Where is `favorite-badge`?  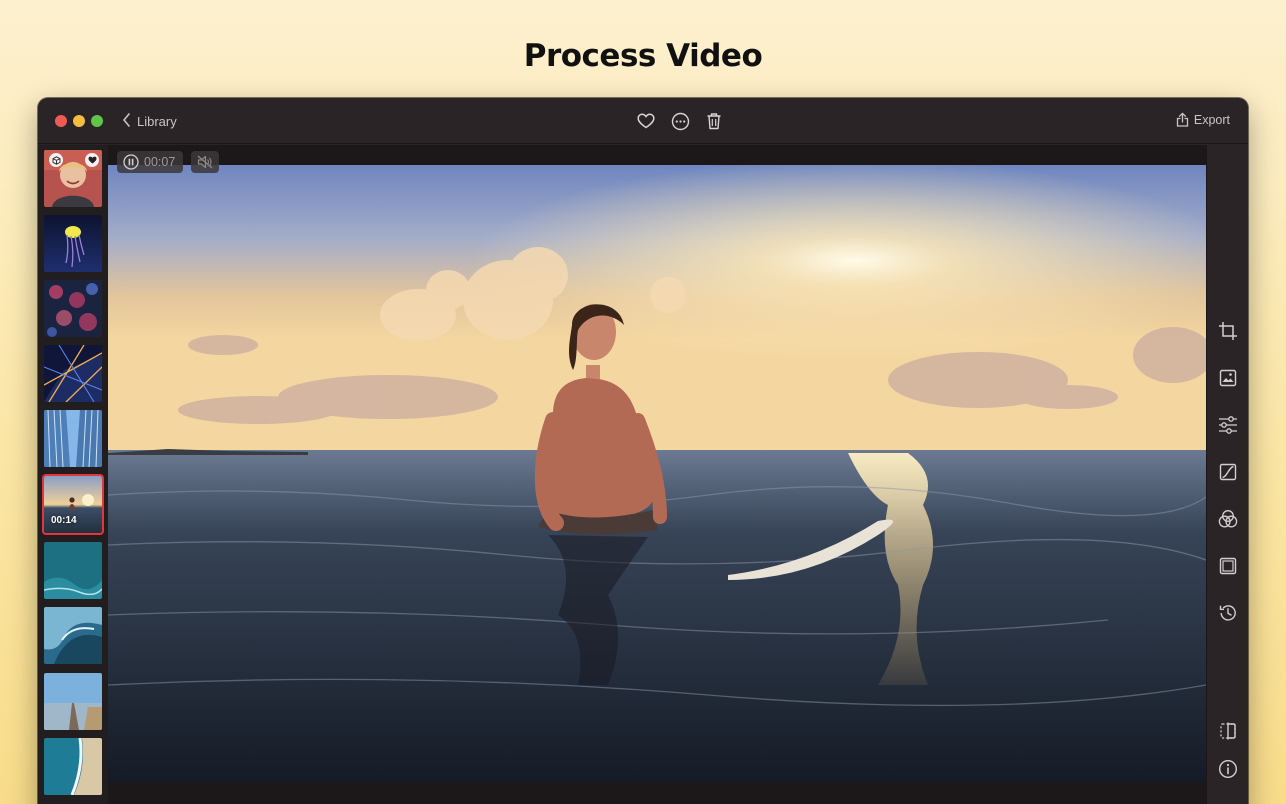 favorite-badge is located at coordinates (92, 160).